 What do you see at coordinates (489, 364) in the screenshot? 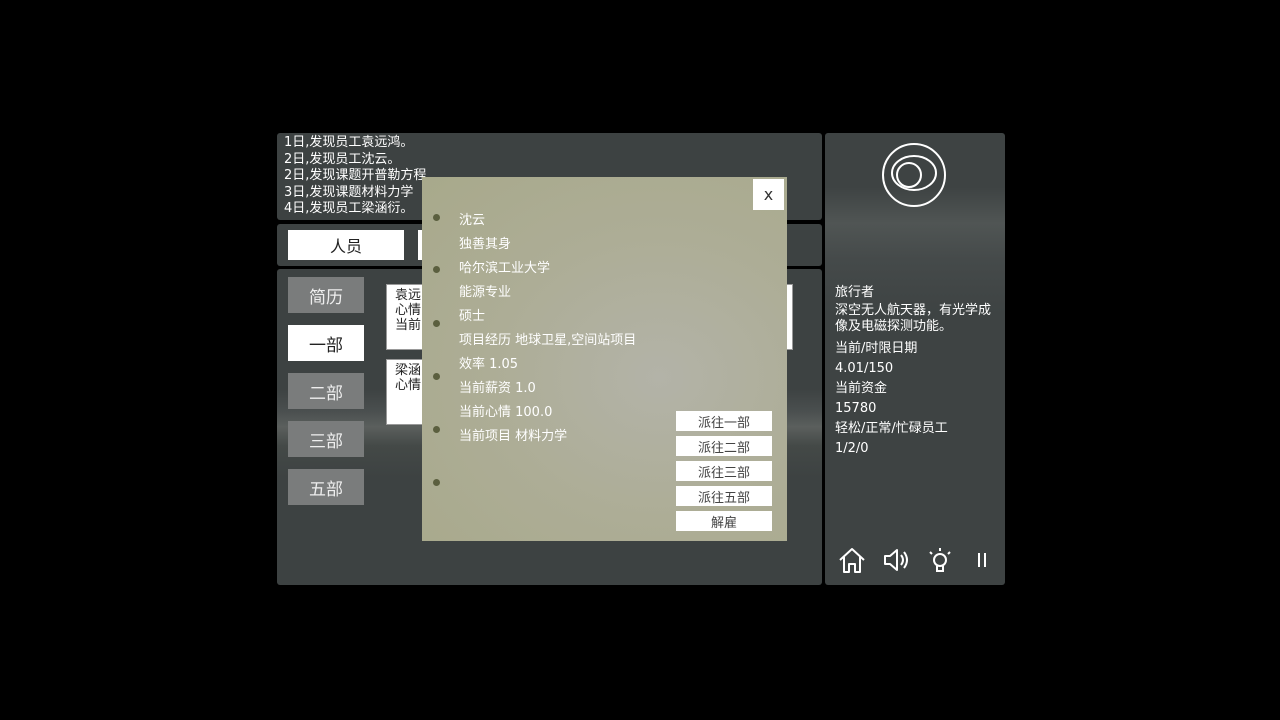
I see `employee-efficiency: 效率 1.05` at bounding box center [489, 364].